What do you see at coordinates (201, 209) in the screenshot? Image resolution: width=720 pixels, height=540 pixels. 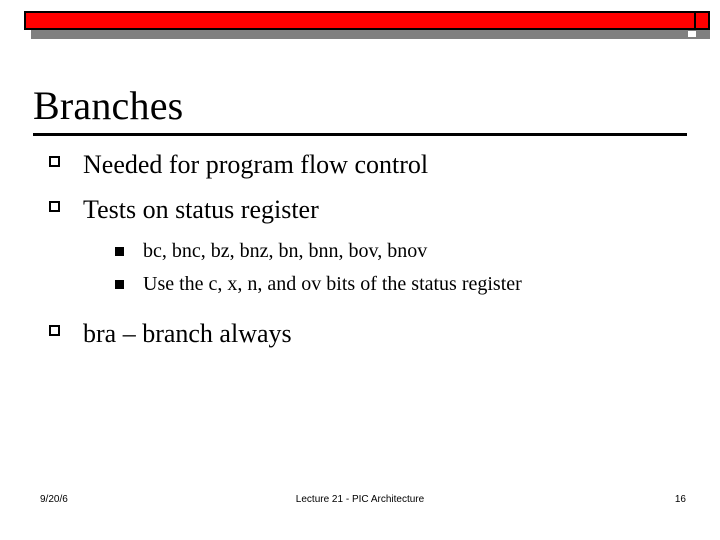 I see `bullet-text: Tests on status register` at bounding box center [201, 209].